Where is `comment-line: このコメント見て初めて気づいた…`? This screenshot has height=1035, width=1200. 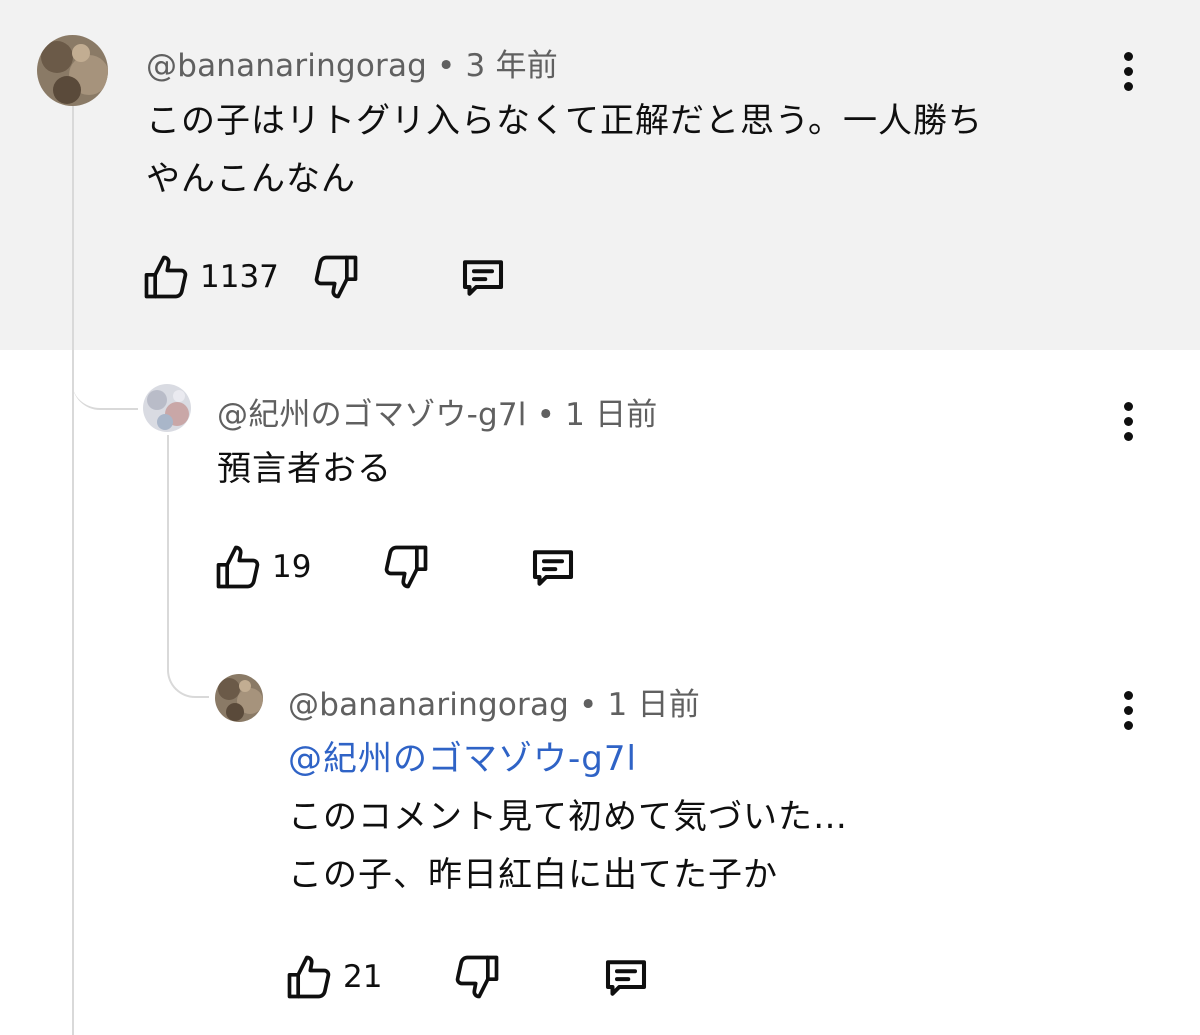 comment-line: このコメント見て初めて気づいた… is located at coordinates (568, 817).